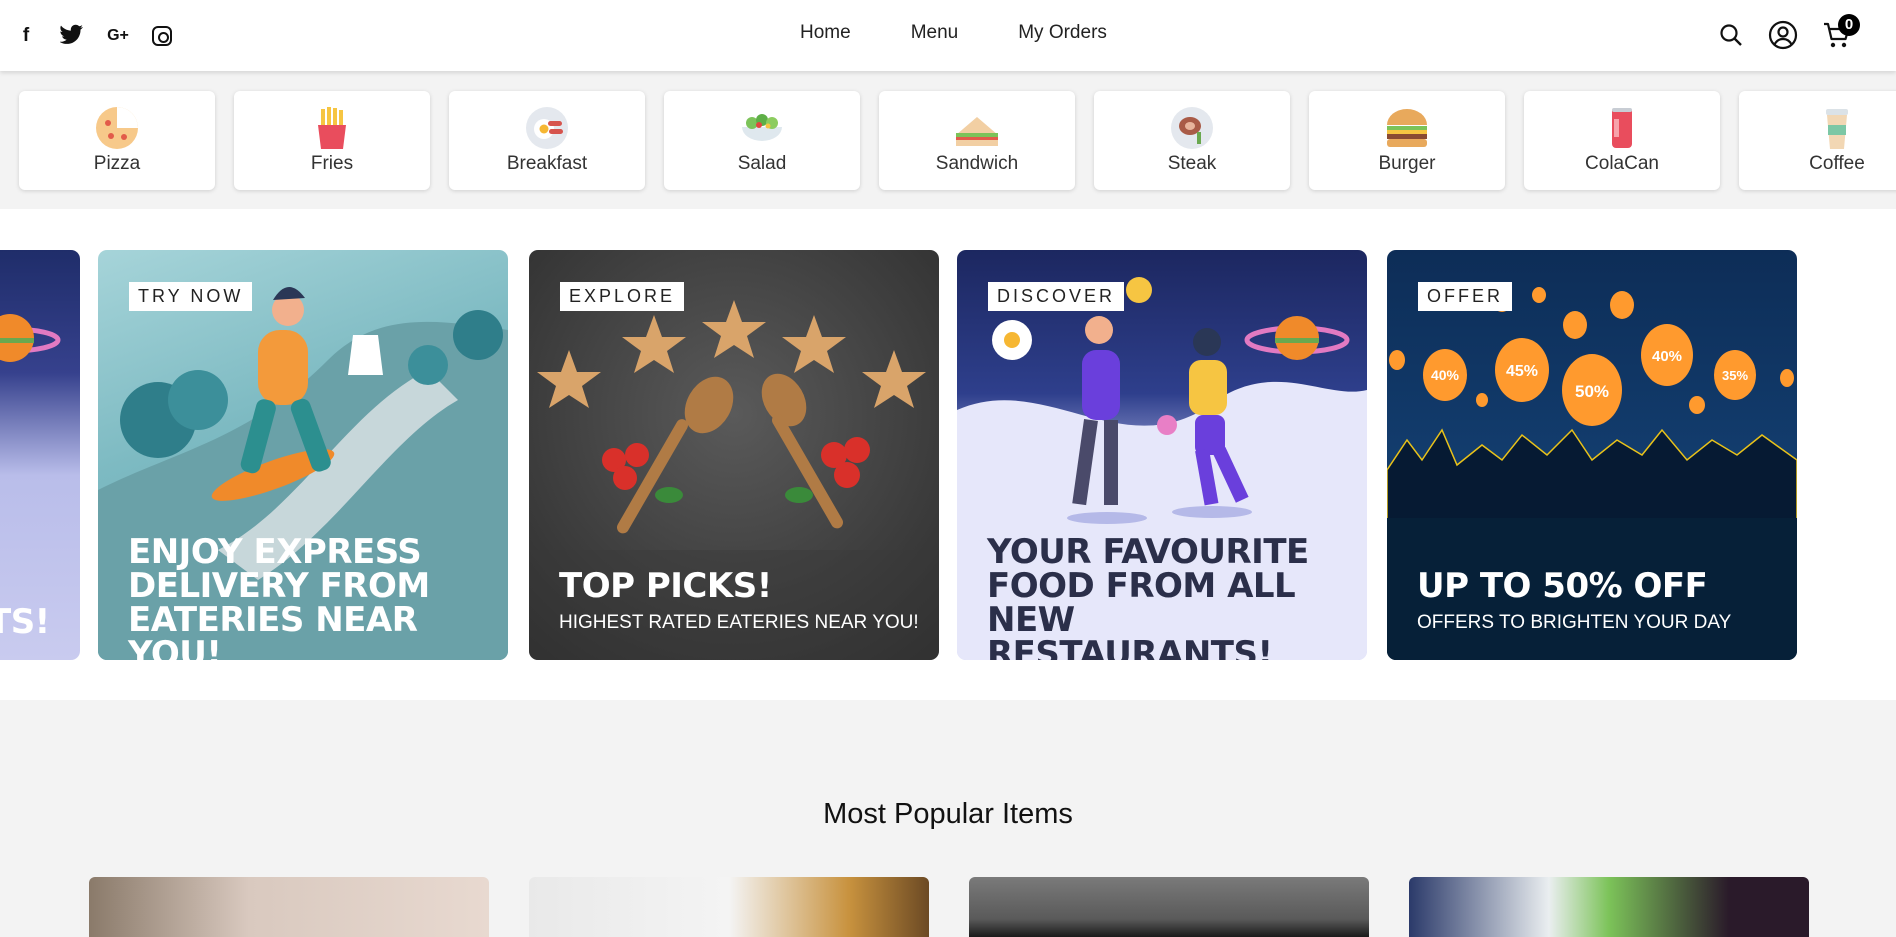 The image size is (1896, 937). Describe the element at coordinates (1130, 630) in the screenshot. I see `promo-headline-line3: NEW RESTAURANTS!` at that location.